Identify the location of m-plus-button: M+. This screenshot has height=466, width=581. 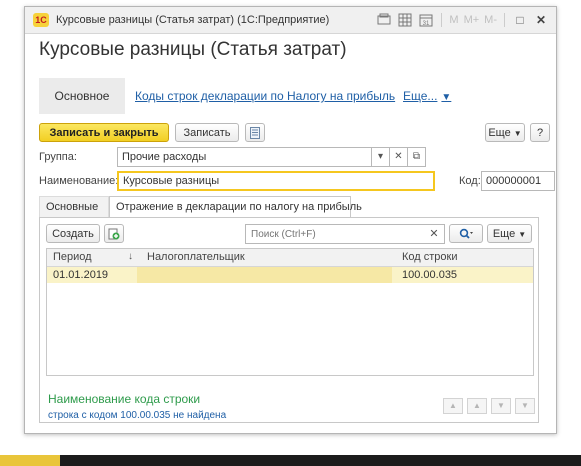
(472, 20).